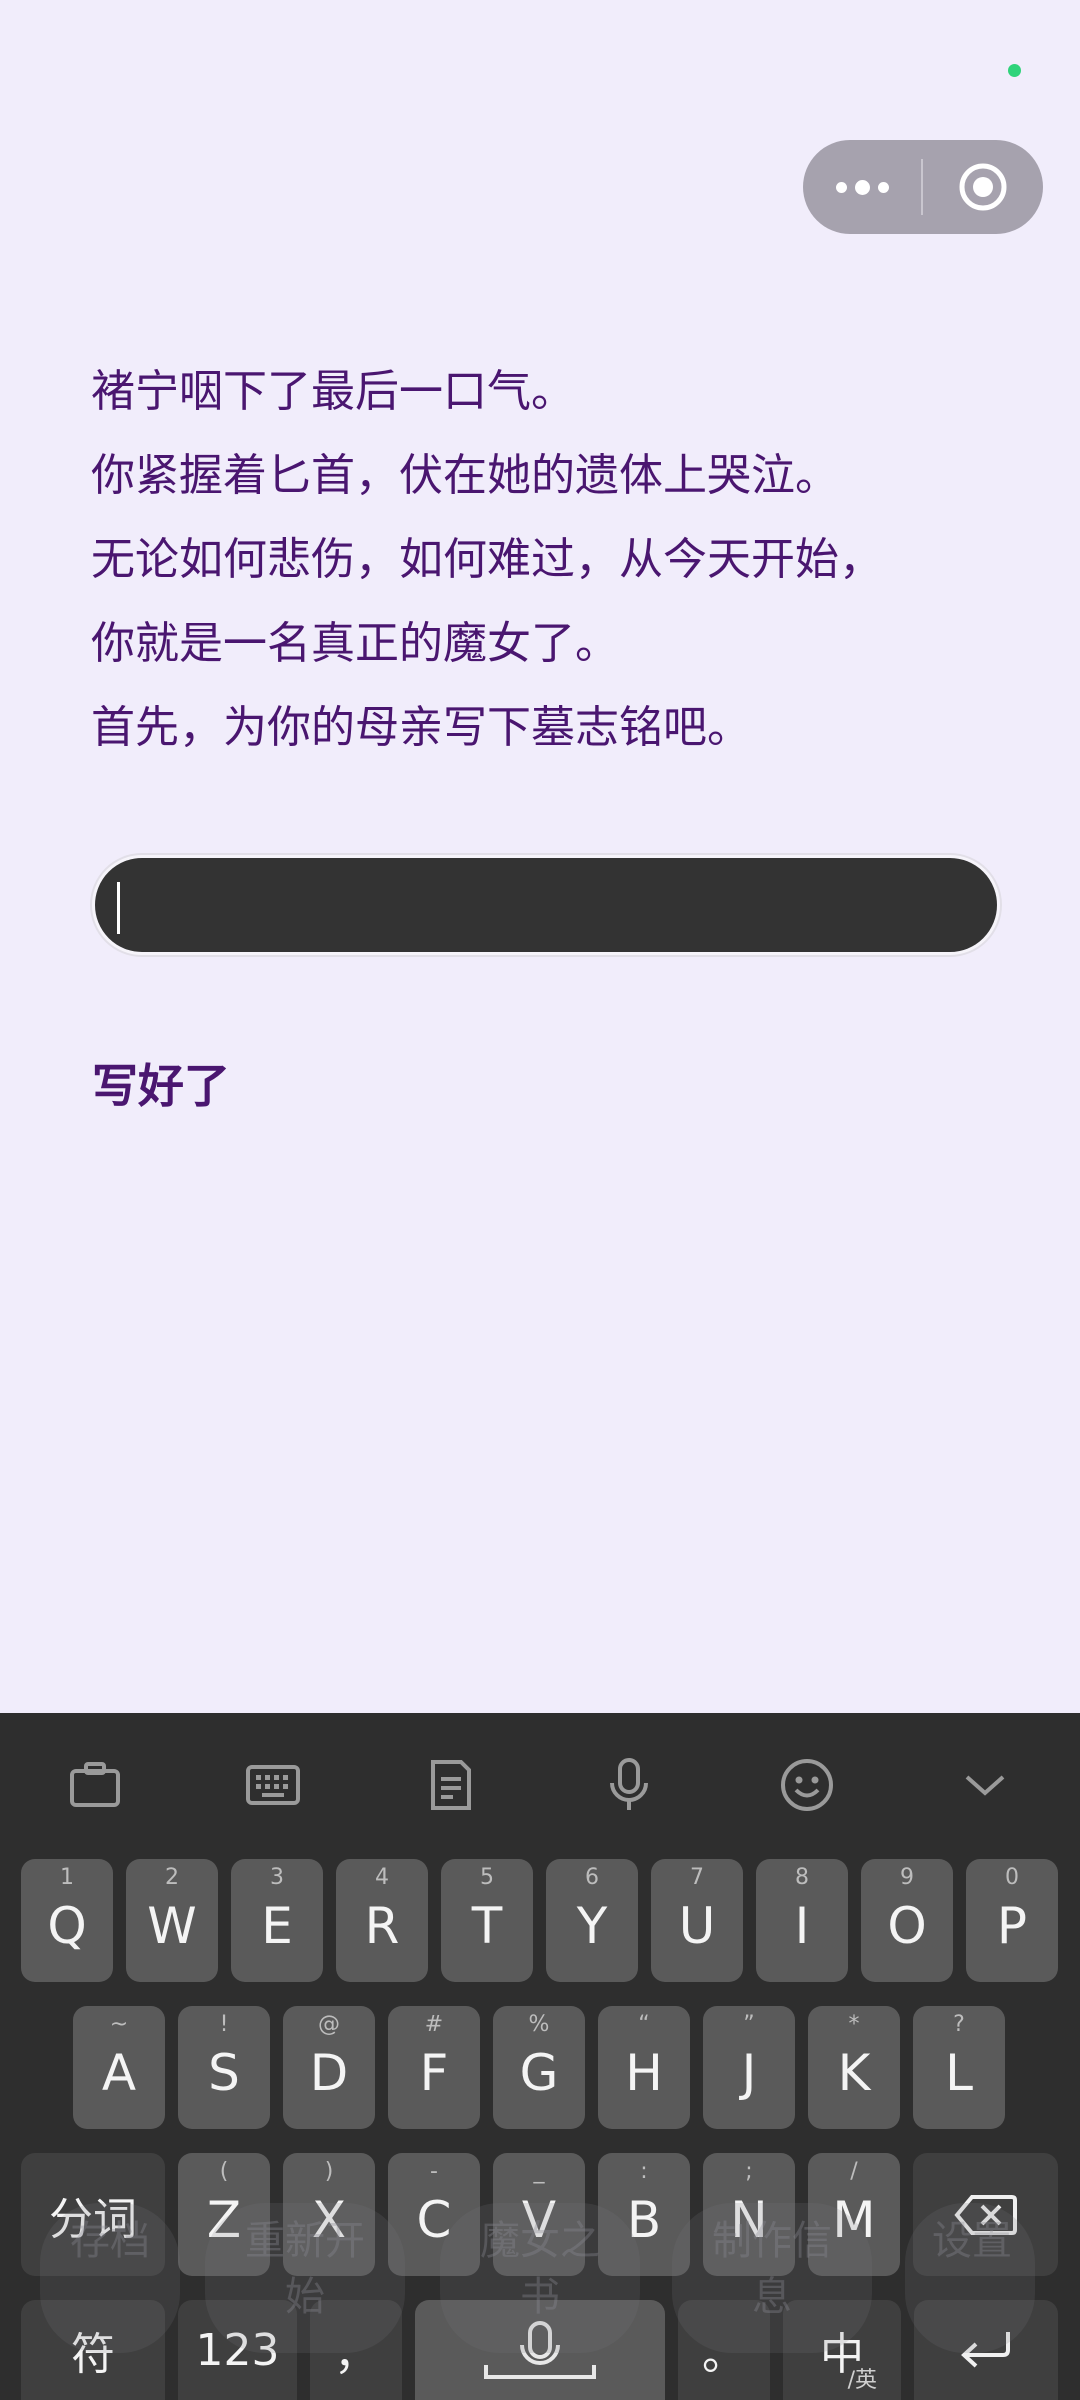 Image resolution: width=1080 pixels, height=2400 pixels. What do you see at coordinates (487, 559) in the screenshot?
I see `story-line: 无论如何悲伤，如何难过，从今天开始，` at bounding box center [487, 559].